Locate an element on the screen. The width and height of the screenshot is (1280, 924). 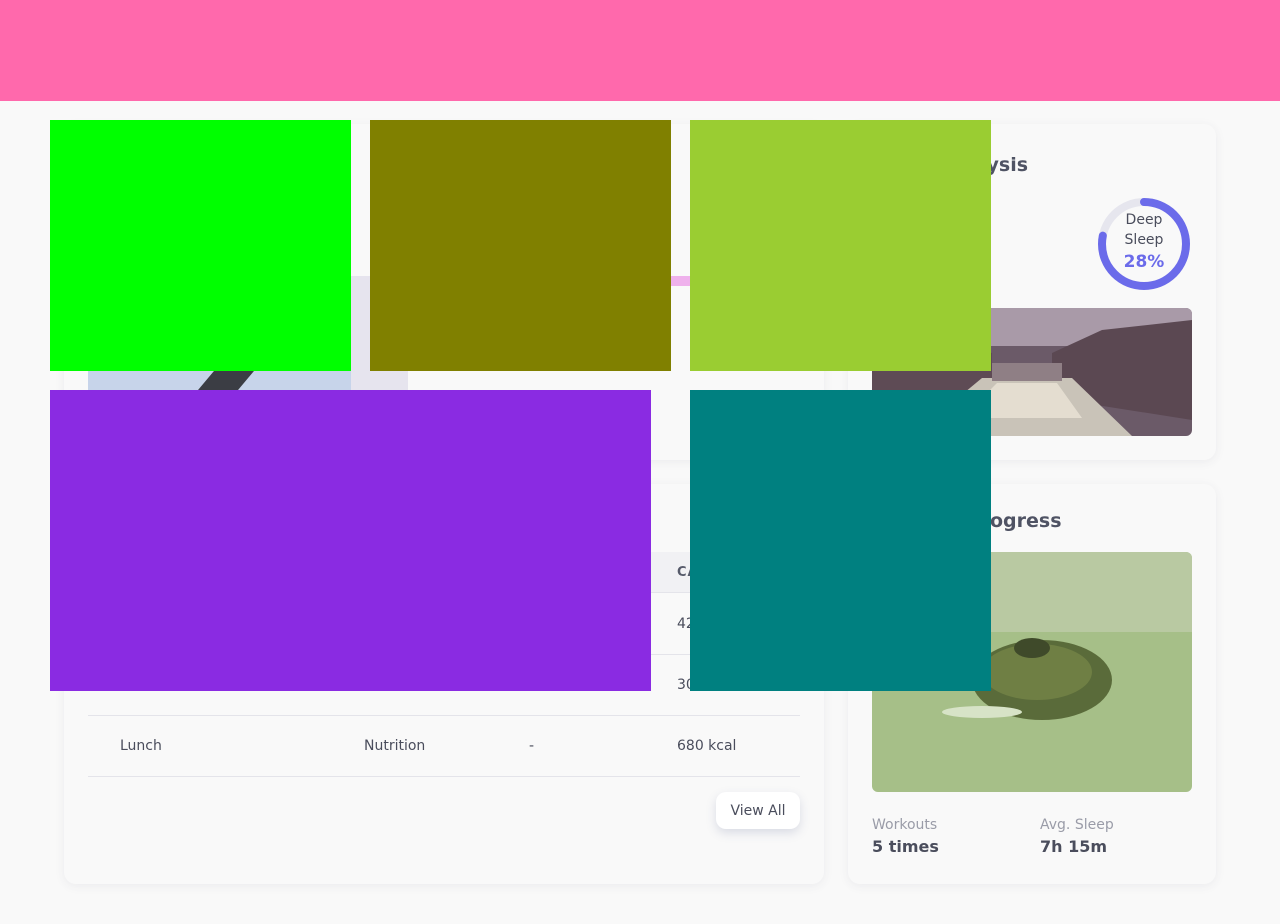
view-all-button: View All is located at coordinates (758, 810).